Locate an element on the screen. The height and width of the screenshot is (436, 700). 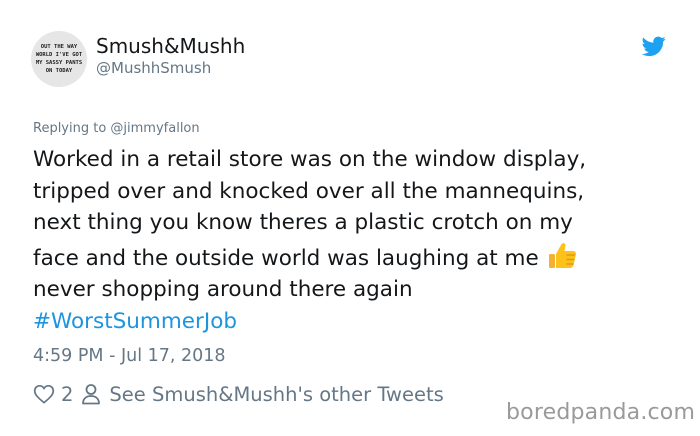
heart-icon is located at coordinates (44, 394).